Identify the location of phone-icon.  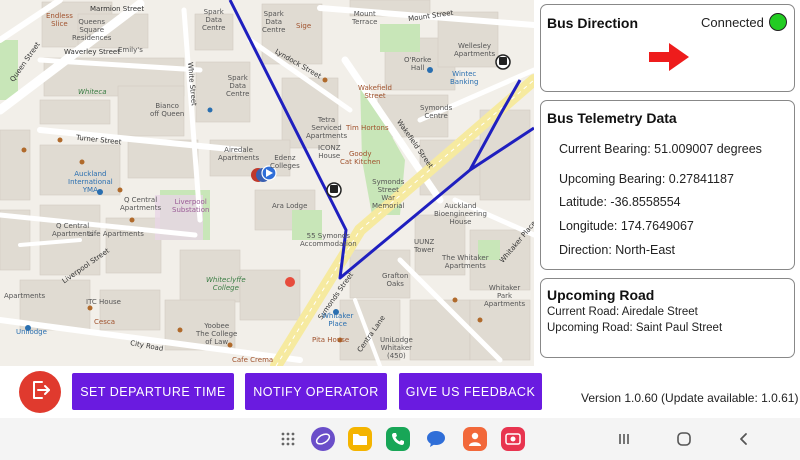
(398, 439).